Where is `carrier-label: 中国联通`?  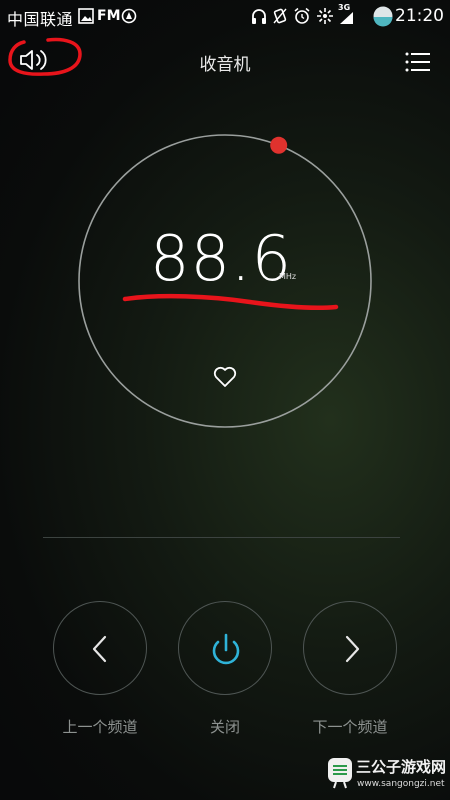
carrier-label: 中国联通 is located at coordinates (40, 19).